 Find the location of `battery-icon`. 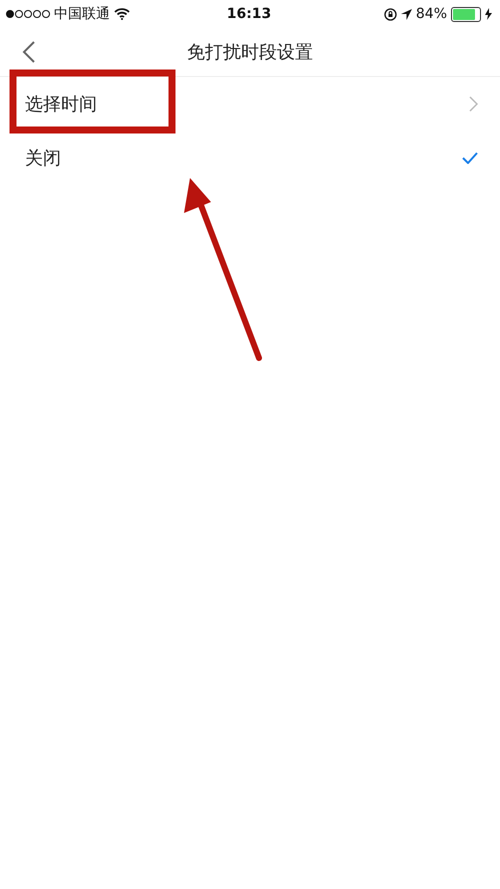

battery-icon is located at coordinates (466, 14).